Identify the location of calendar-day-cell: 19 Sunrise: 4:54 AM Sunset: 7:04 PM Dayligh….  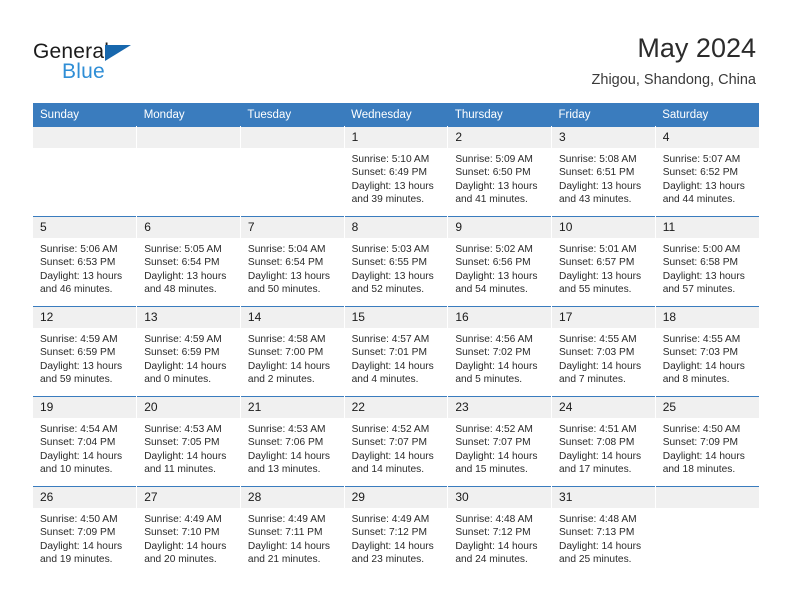
(85, 441).